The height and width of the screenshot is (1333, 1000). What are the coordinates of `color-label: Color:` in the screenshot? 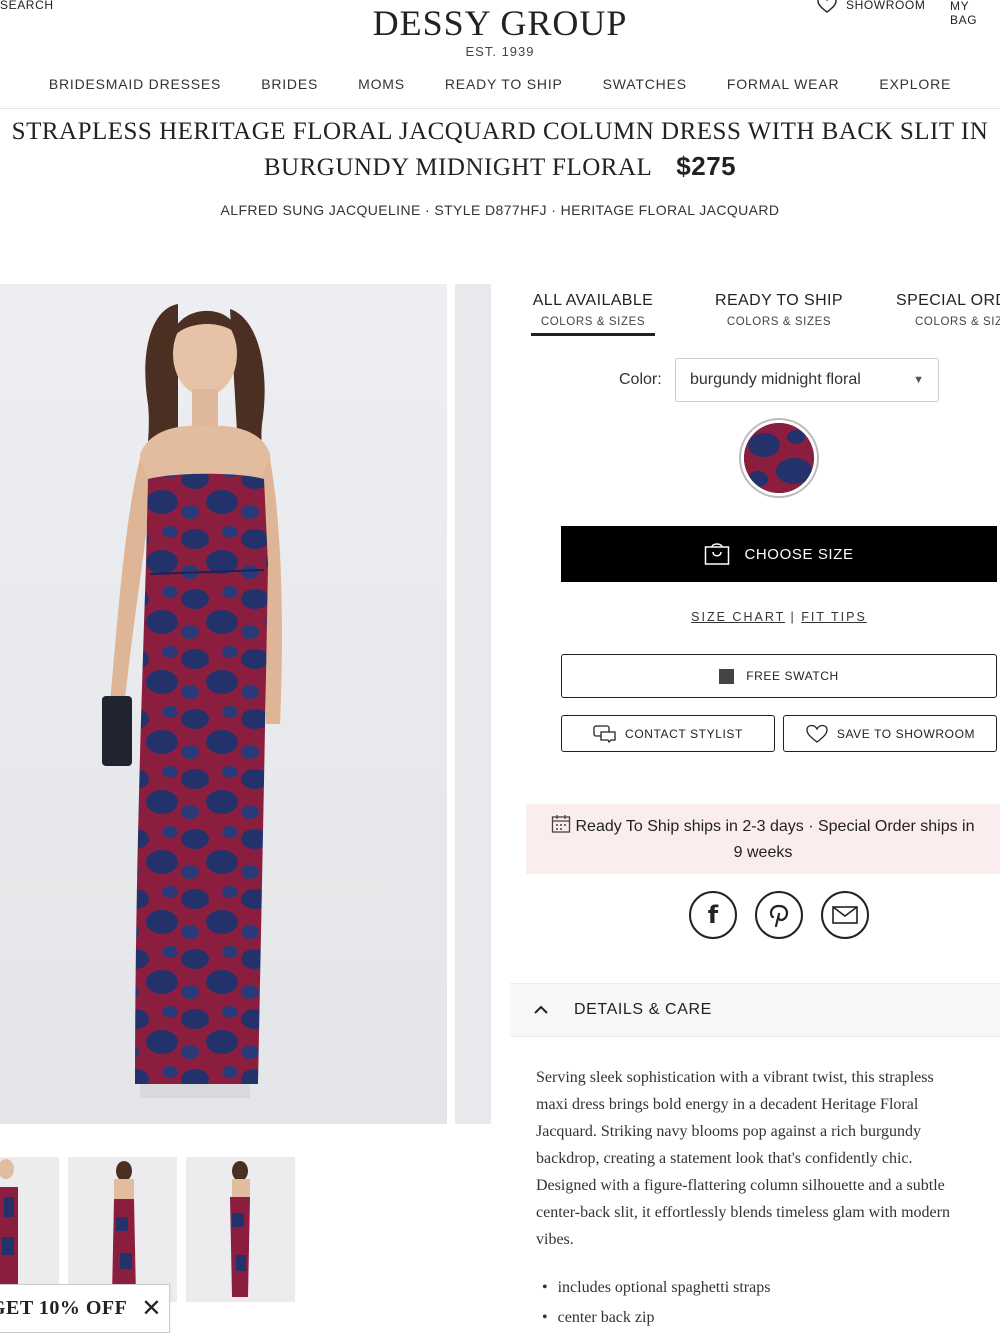 It's located at (640, 379).